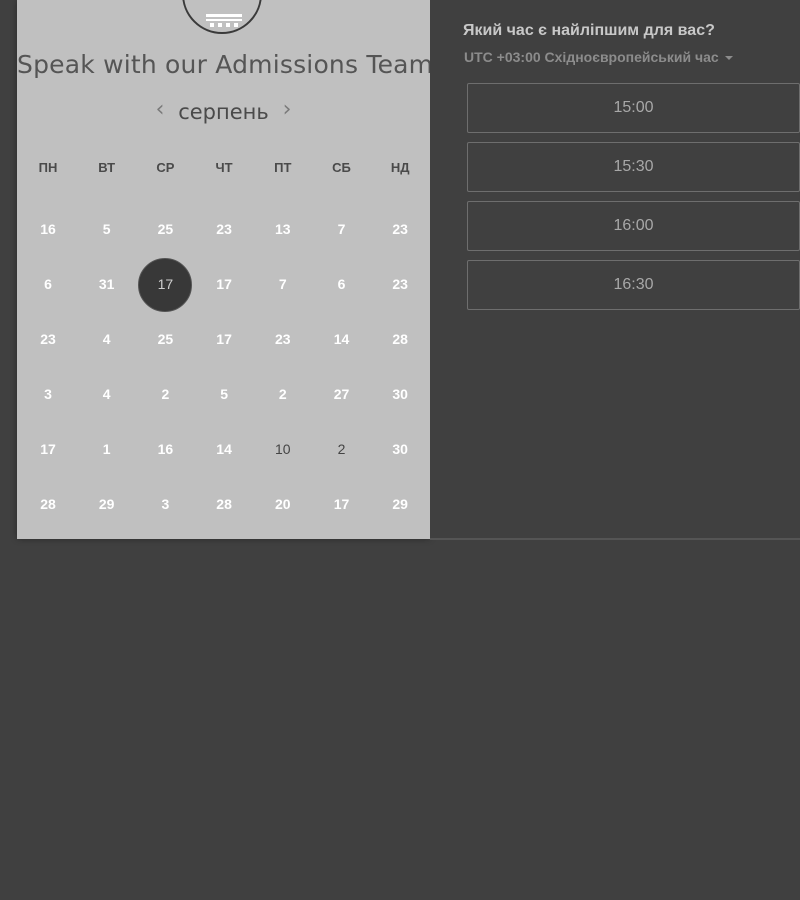 The image size is (800, 900). What do you see at coordinates (283, 167) in the screenshot?
I see `weekday-label: ПТ` at bounding box center [283, 167].